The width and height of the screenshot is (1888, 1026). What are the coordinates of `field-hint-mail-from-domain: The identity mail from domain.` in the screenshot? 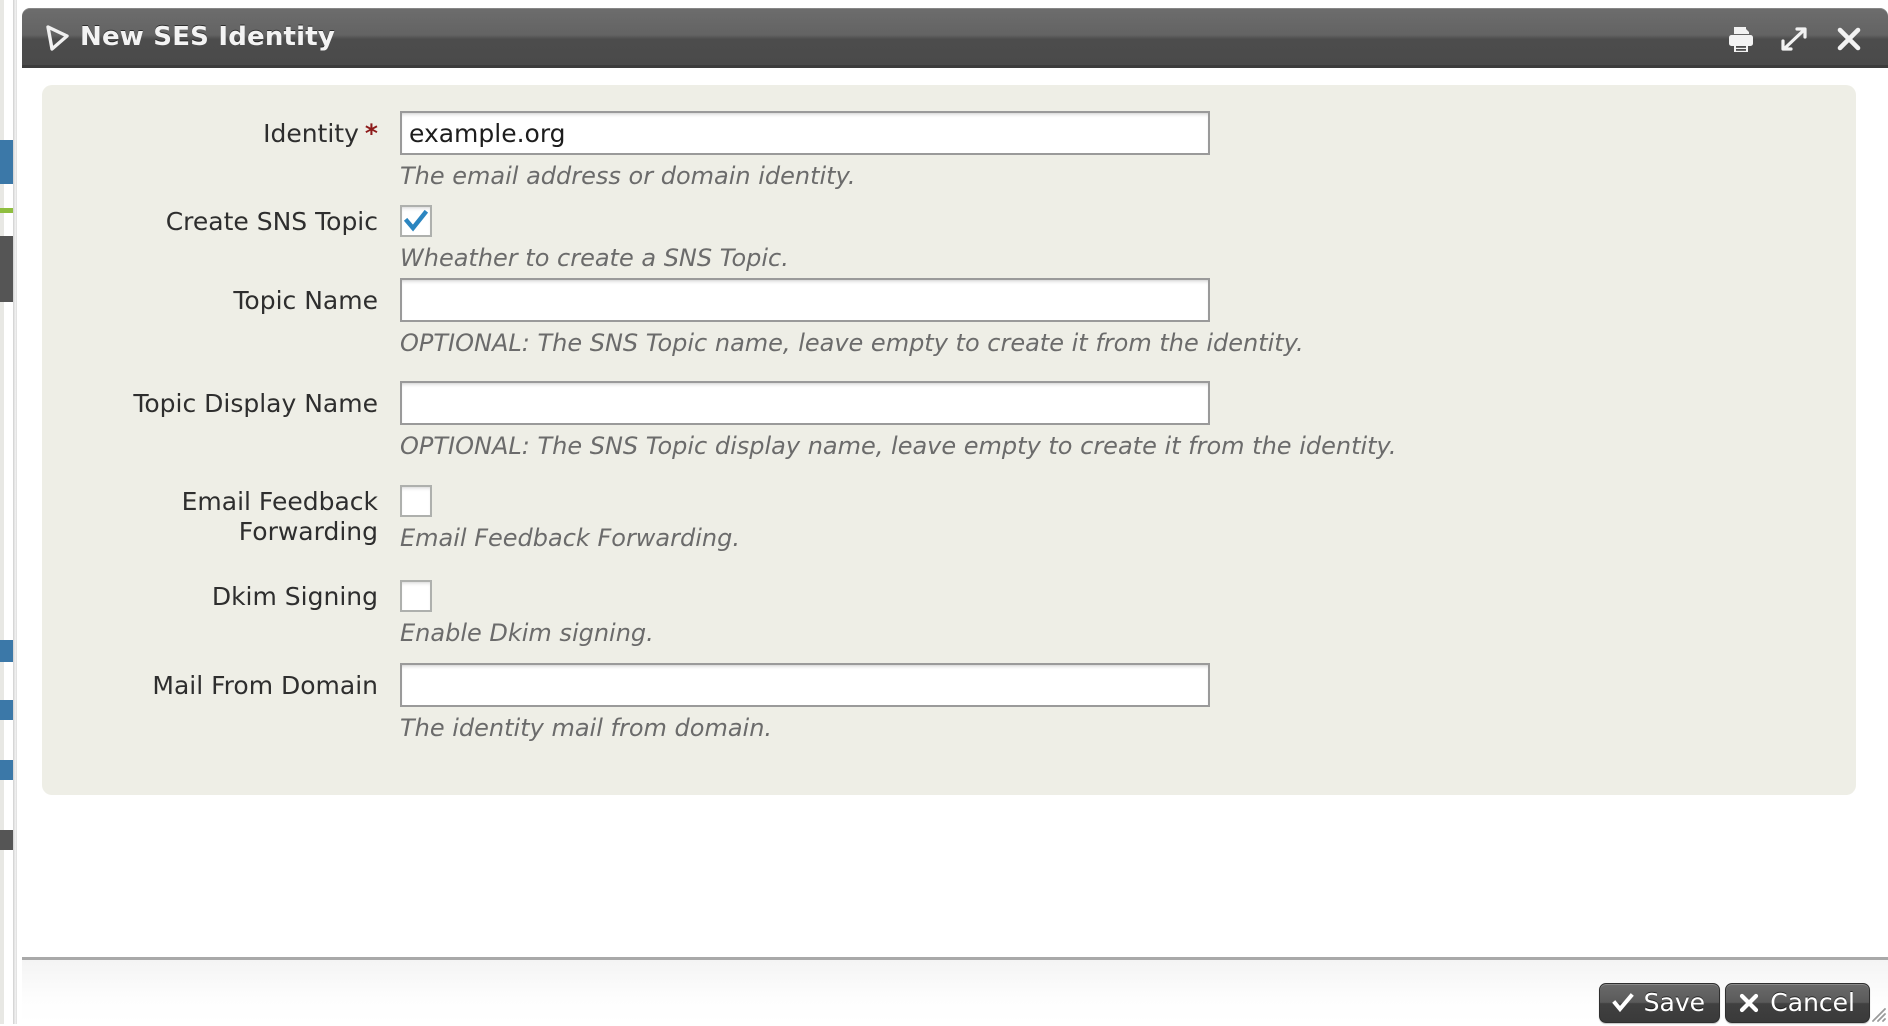 It's located at (586, 728).